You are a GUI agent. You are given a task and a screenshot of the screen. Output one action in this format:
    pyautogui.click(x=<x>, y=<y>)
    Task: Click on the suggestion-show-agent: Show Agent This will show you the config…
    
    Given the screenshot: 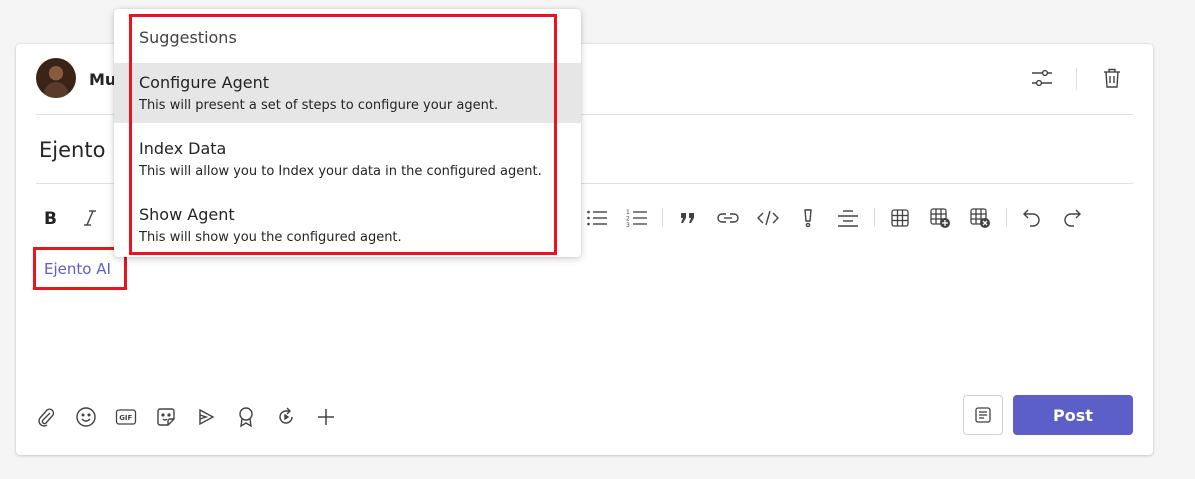 What is the action you would take?
    pyautogui.click(x=347, y=225)
    